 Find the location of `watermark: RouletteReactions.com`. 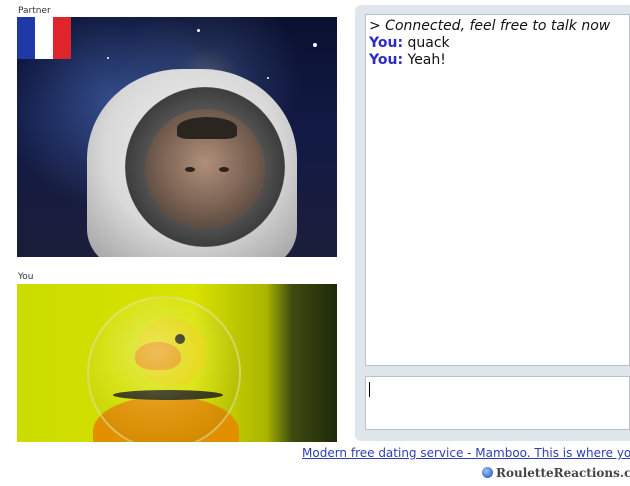

watermark: RouletteReactions.com is located at coordinates (556, 473).